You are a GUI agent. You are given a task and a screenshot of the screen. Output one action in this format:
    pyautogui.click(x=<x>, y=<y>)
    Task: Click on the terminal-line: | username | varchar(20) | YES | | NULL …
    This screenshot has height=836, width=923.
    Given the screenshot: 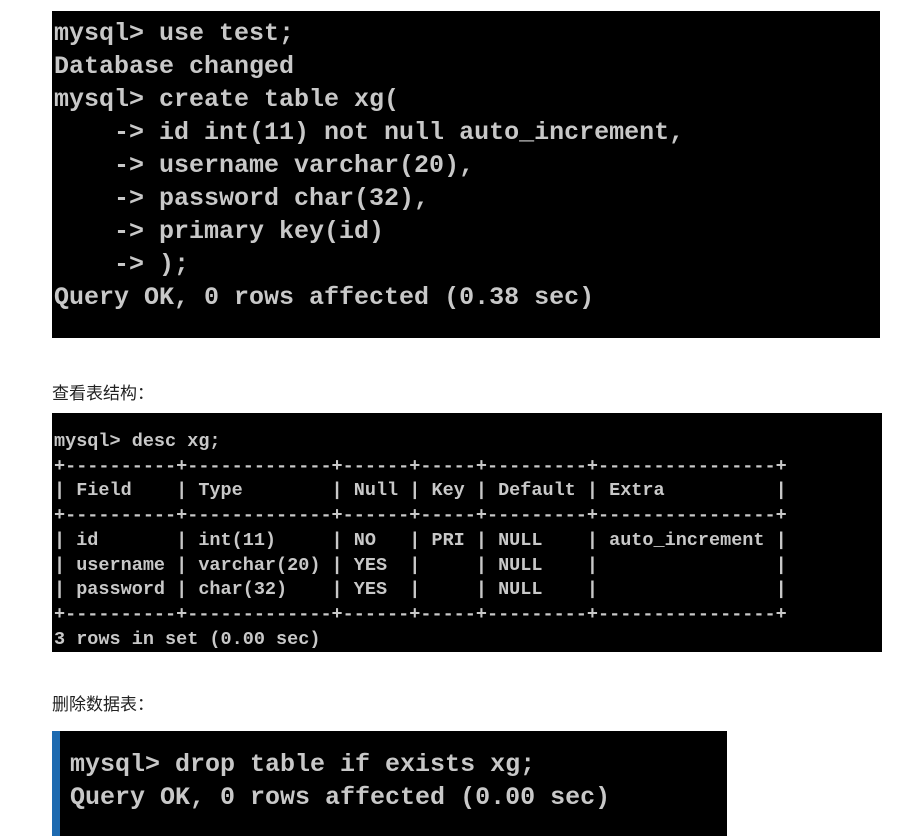 What is the action you would take?
    pyautogui.click(x=420, y=565)
    